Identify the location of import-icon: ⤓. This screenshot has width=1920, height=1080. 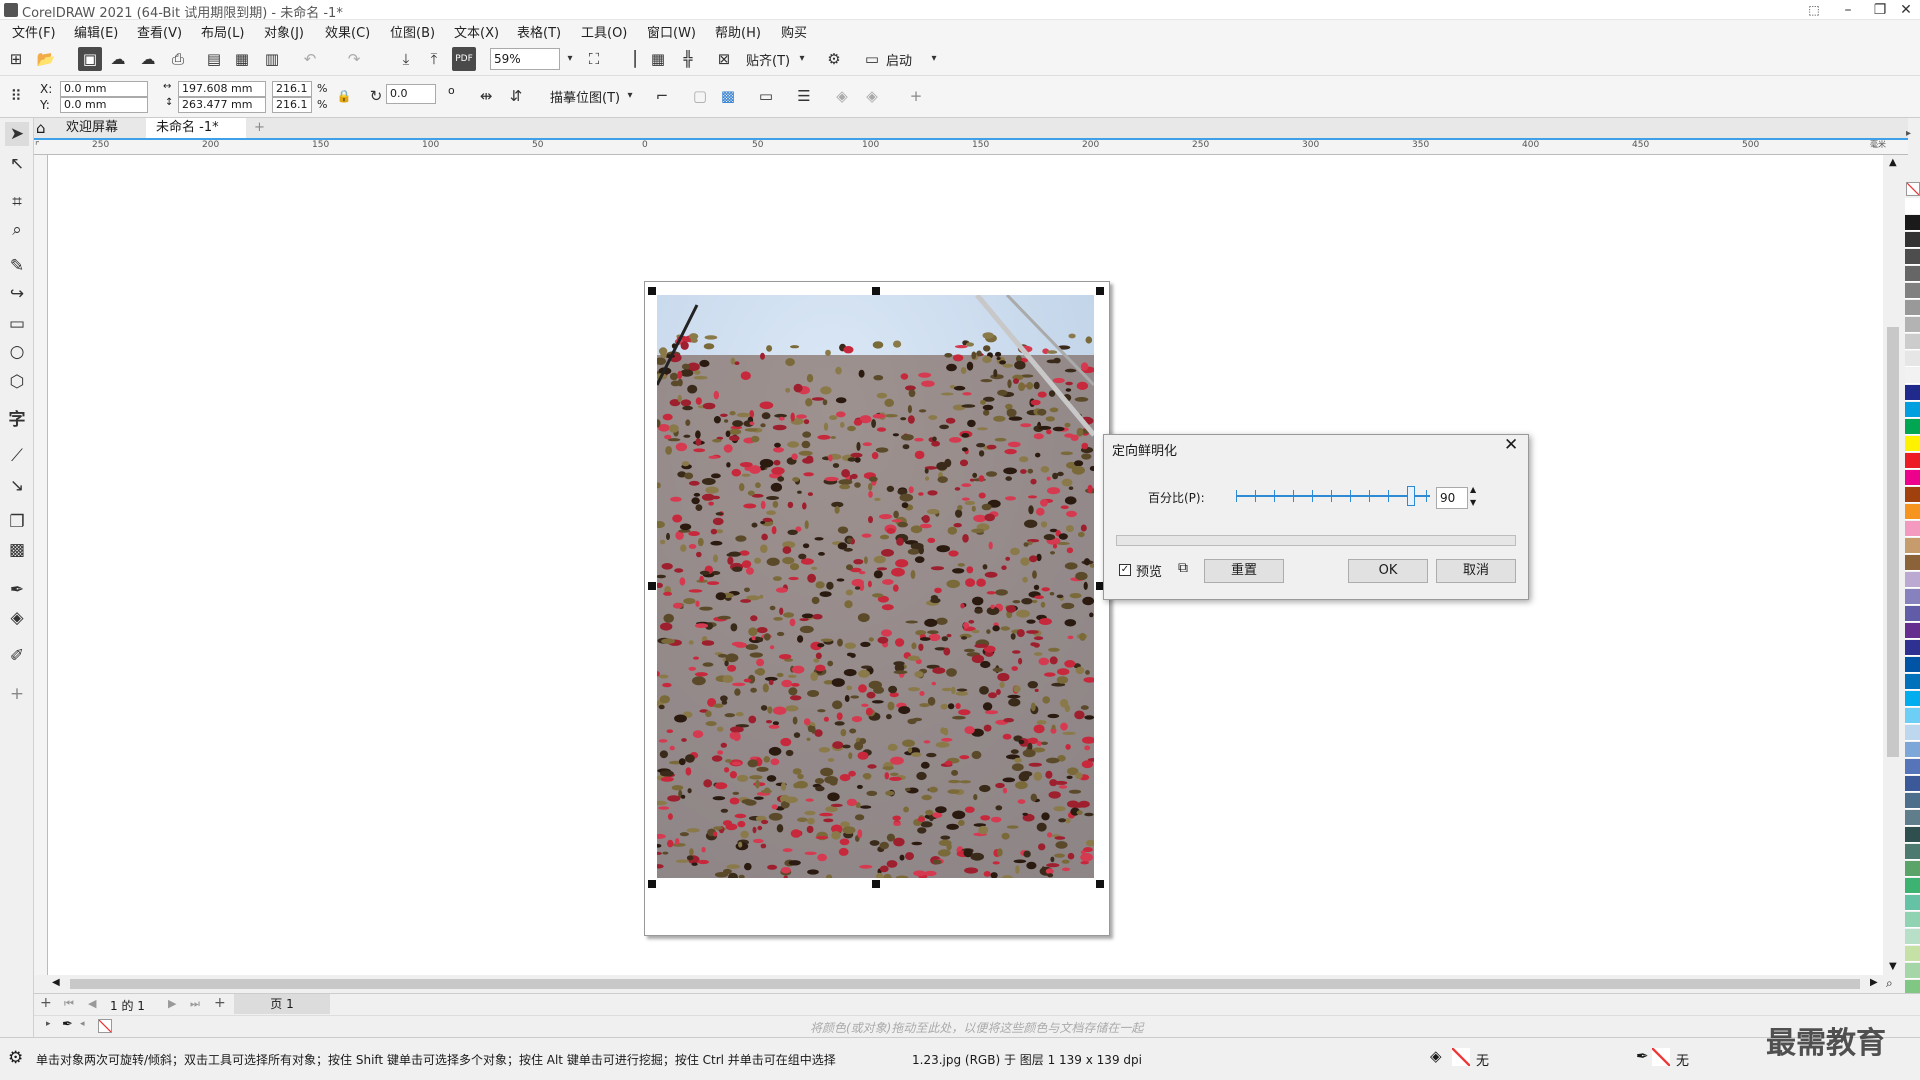
(406, 59).